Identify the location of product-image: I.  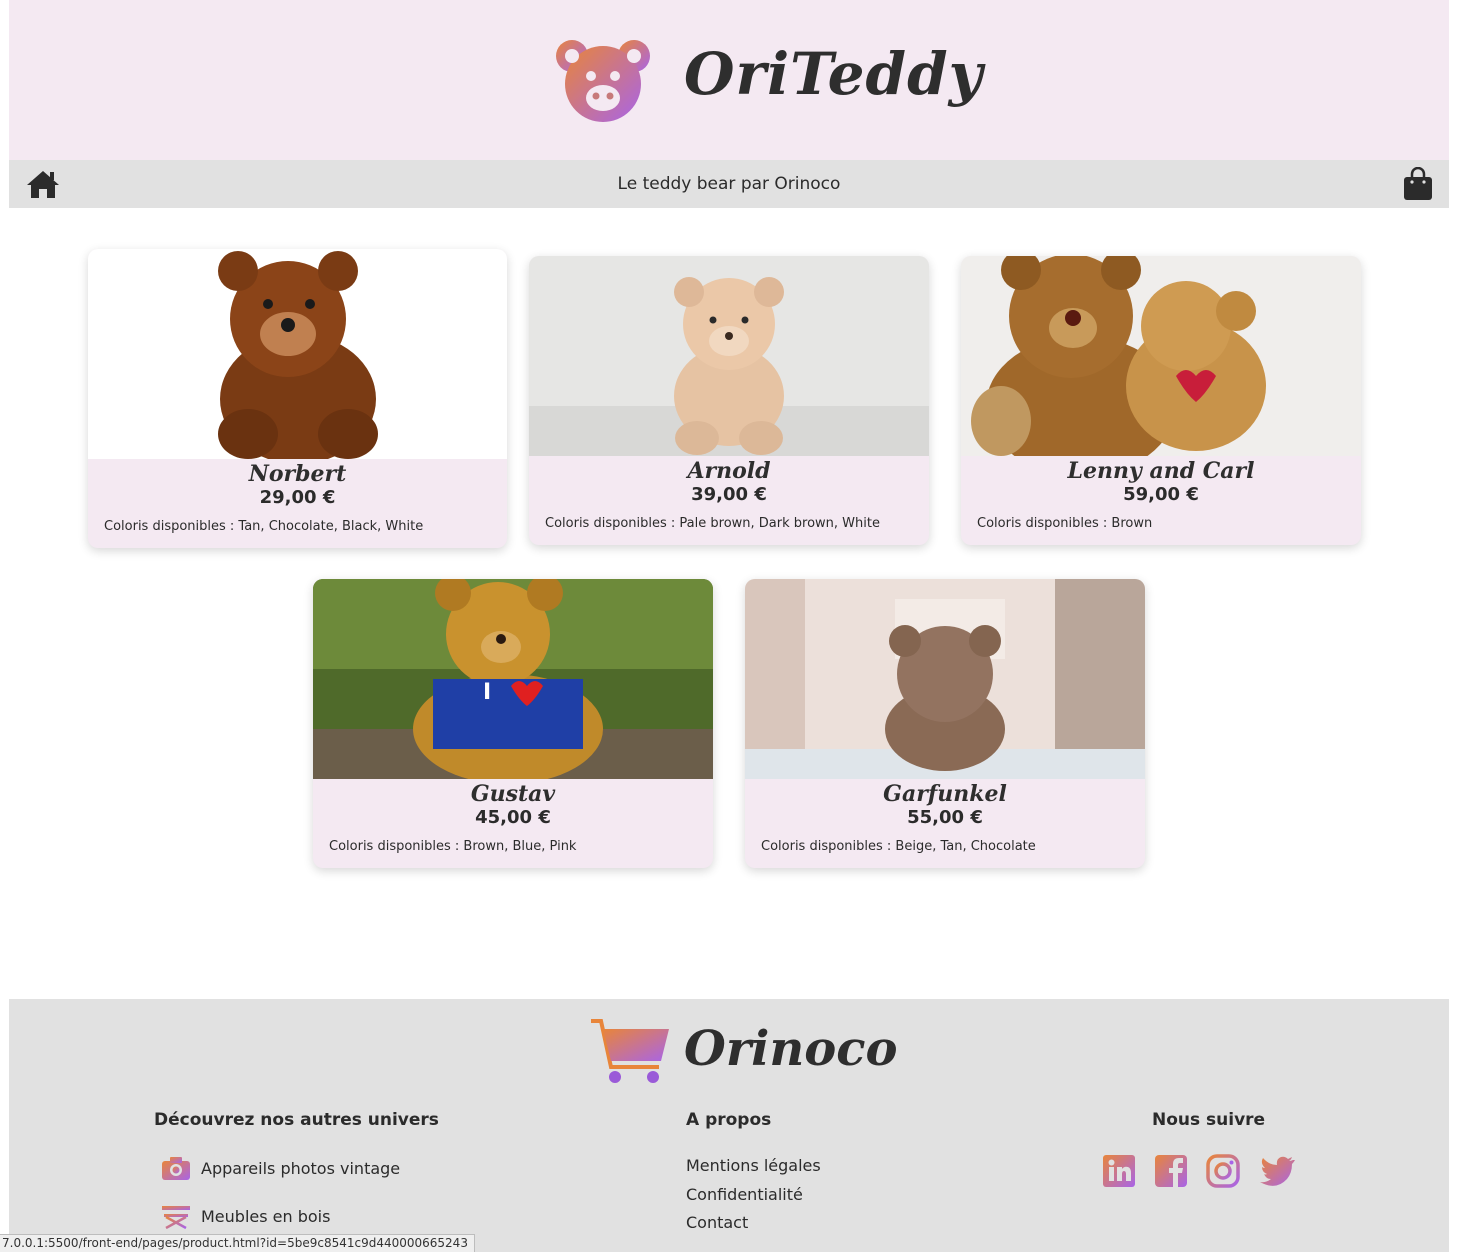
(513, 679).